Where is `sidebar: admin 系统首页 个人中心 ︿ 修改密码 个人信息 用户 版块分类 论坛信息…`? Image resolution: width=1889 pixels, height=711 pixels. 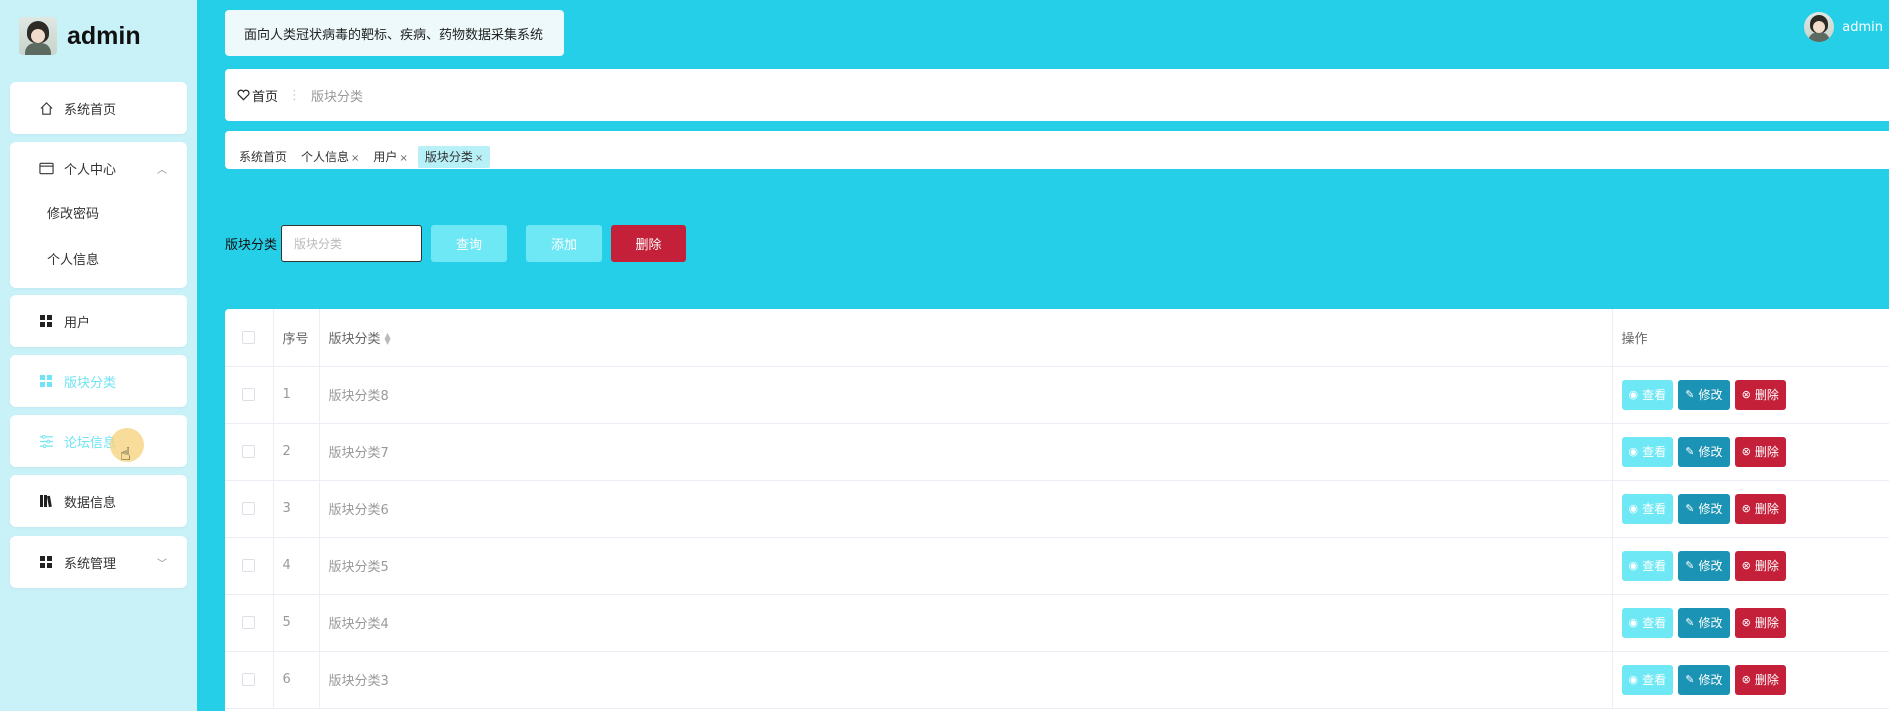 sidebar: admin 系统首页 个人中心 ︿ 修改密码 个人信息 用户 版块分类 论坛信息… is located at coordinates (98, 355).